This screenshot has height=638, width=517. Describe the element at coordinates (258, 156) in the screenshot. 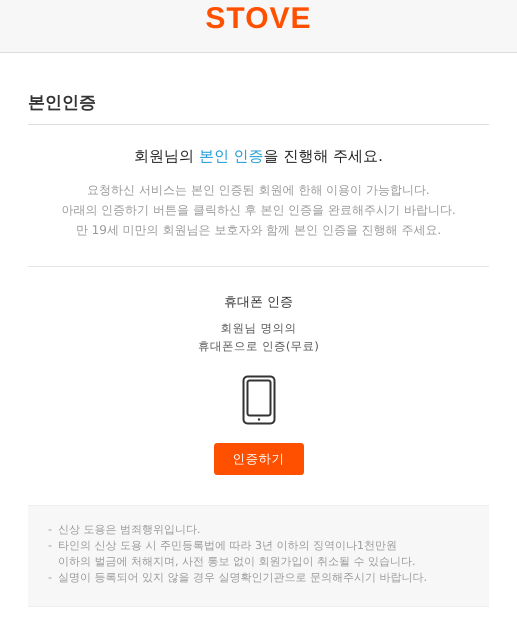

I see `headline: 회원님의 본인 인증을 진행해 주세요.` at that location.